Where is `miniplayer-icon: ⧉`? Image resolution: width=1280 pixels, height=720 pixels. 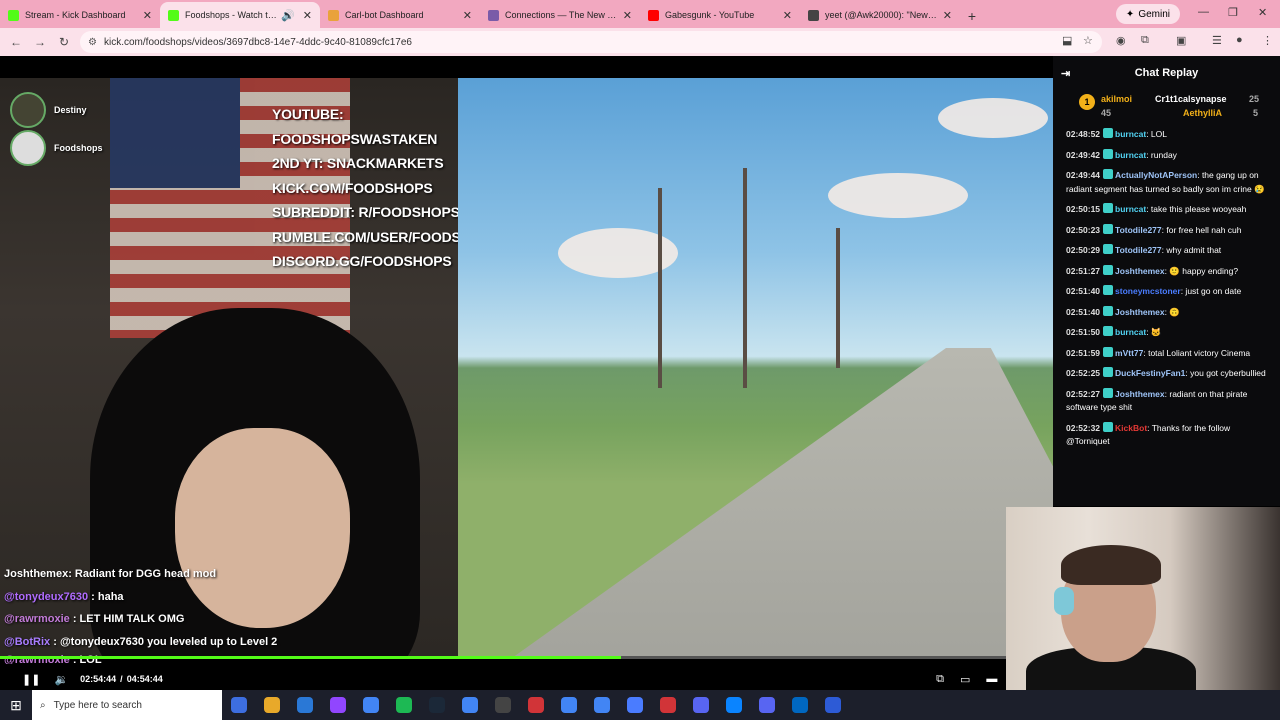
miniplayer-icon: ⧉ is located at coordinates (940, 679).